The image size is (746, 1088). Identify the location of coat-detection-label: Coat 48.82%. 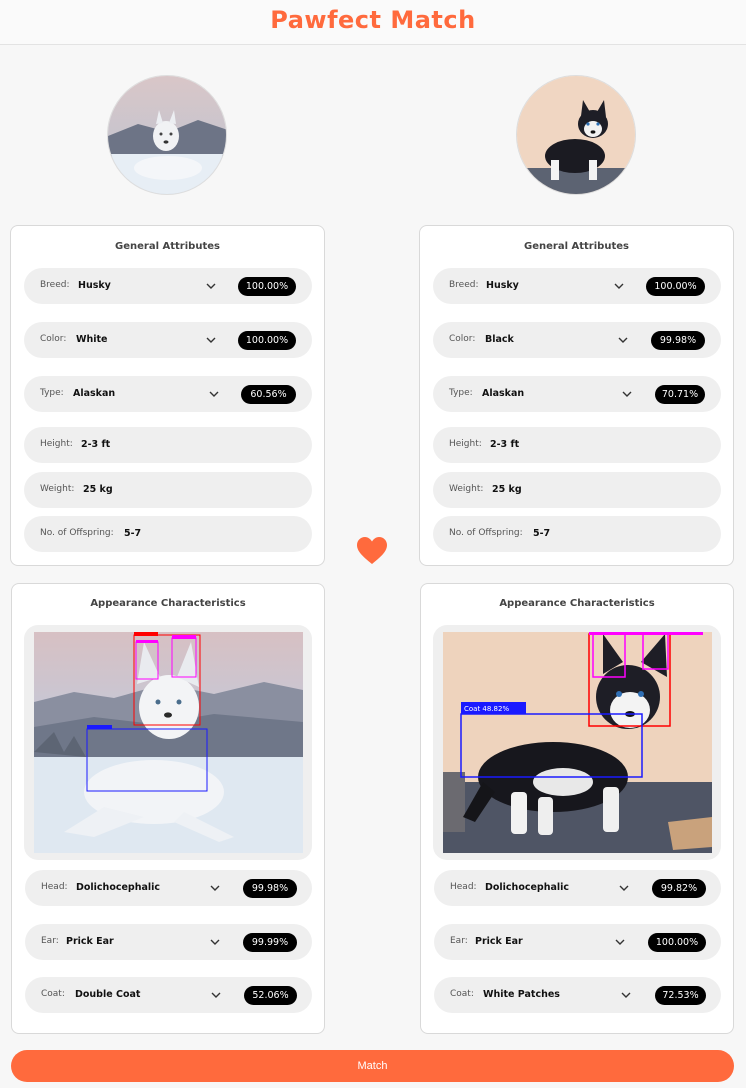
(486, 709).